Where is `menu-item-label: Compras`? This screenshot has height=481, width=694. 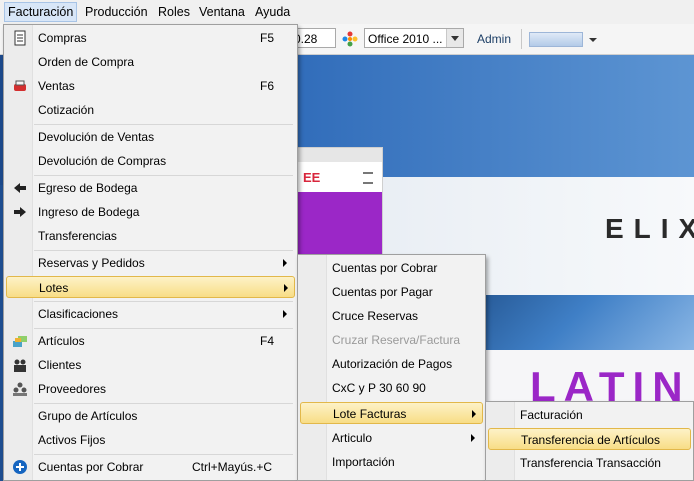 menu-item-label: Compras is located at coordinates (62, 38).